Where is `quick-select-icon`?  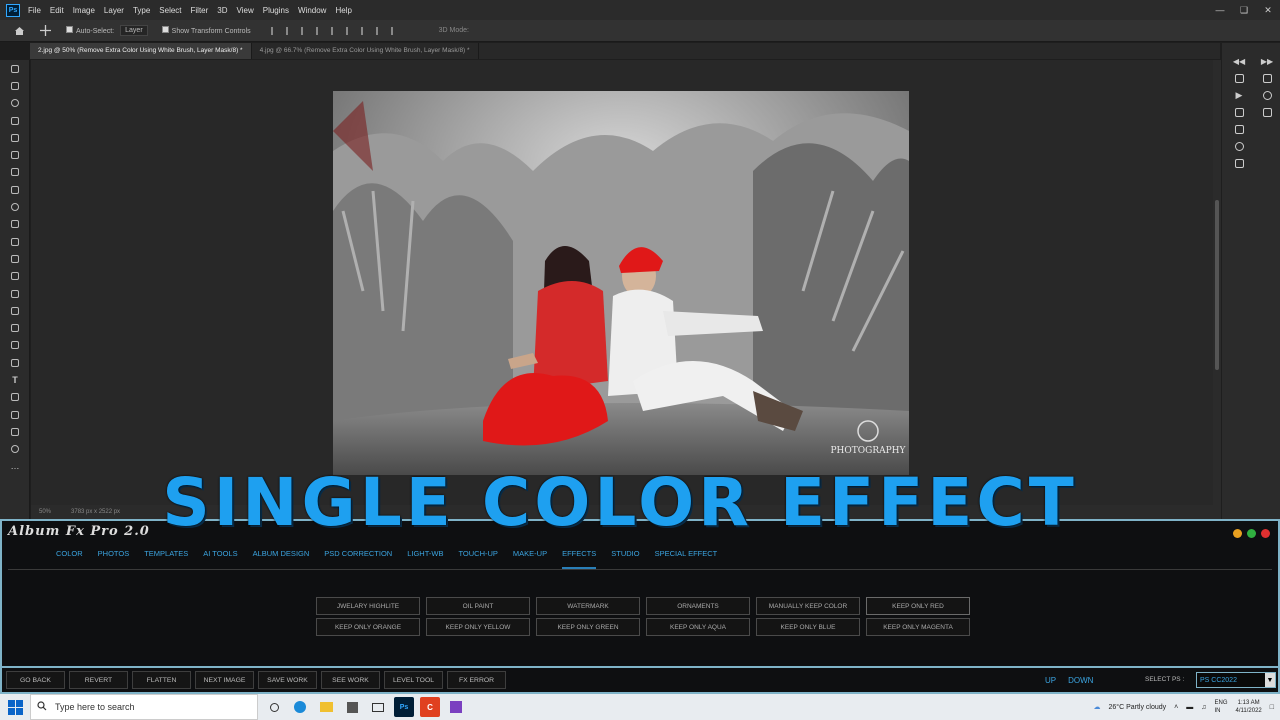 quick-select-icon is located at coordinates (15, 120).